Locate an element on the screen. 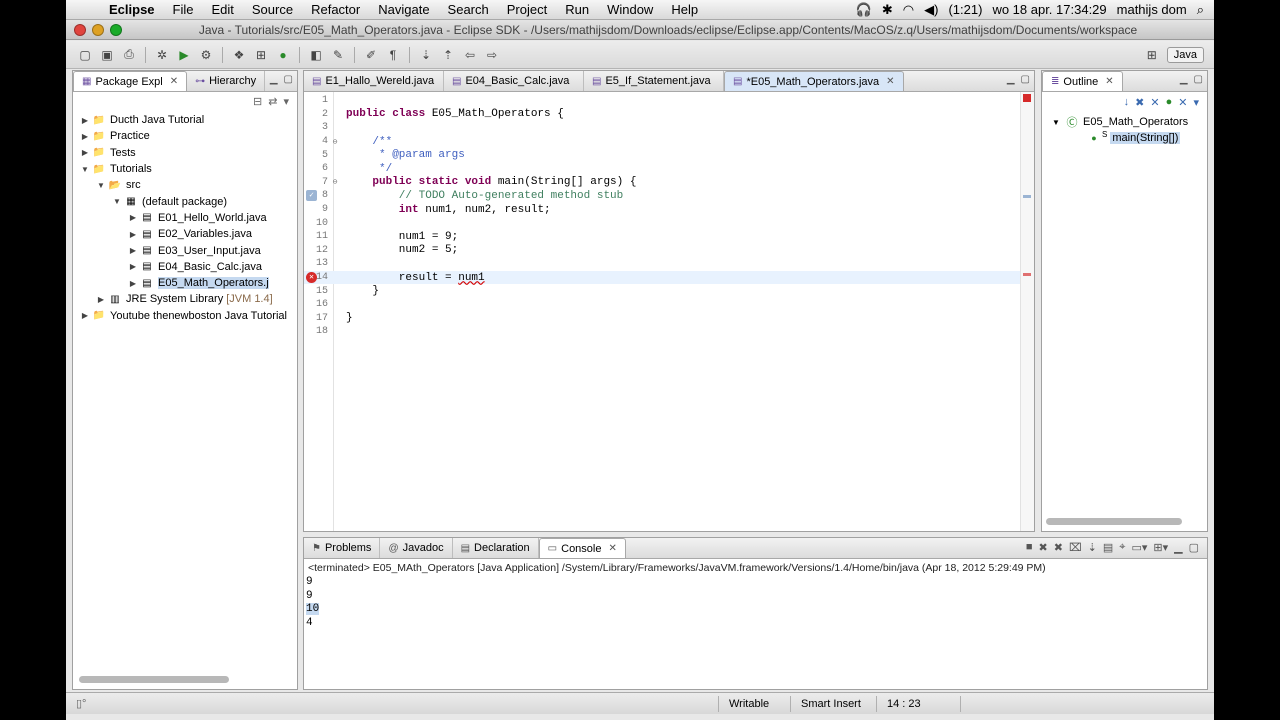  tree-item: ▶ ▥ JRE System Library [JVM 1.4] is located at coordinates (185, 299).